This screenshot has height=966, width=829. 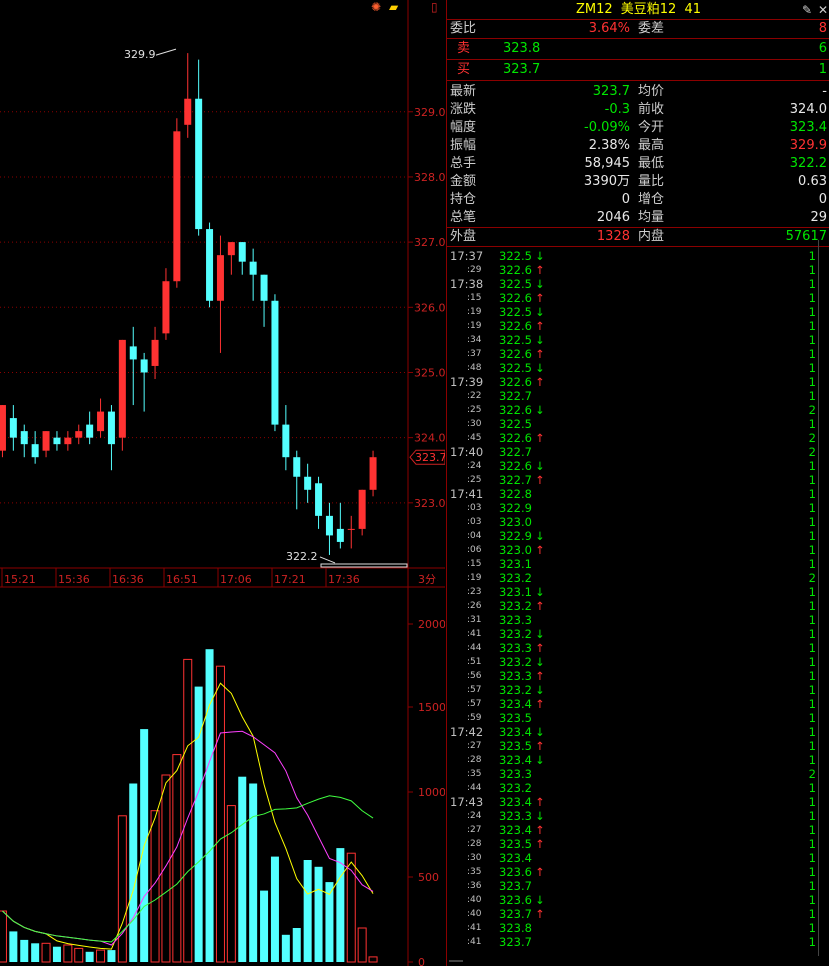 I want to click on time-label: 17:36, so click(x=344, y=579).